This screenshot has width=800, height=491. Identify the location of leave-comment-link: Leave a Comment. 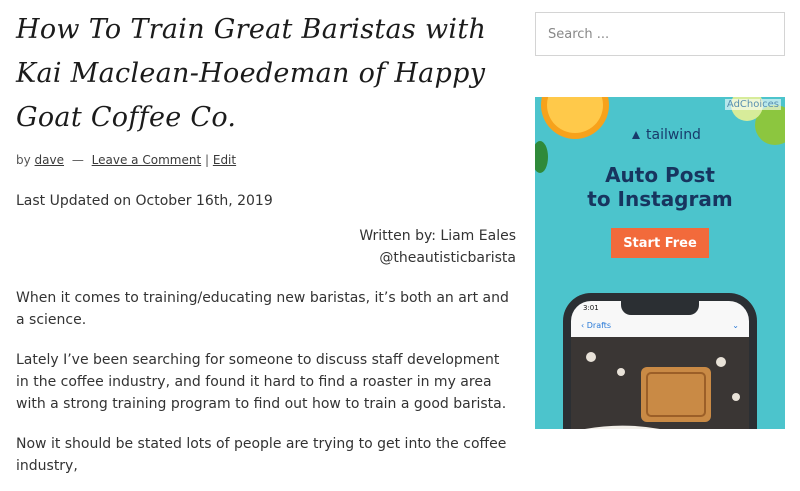
(146, 160).